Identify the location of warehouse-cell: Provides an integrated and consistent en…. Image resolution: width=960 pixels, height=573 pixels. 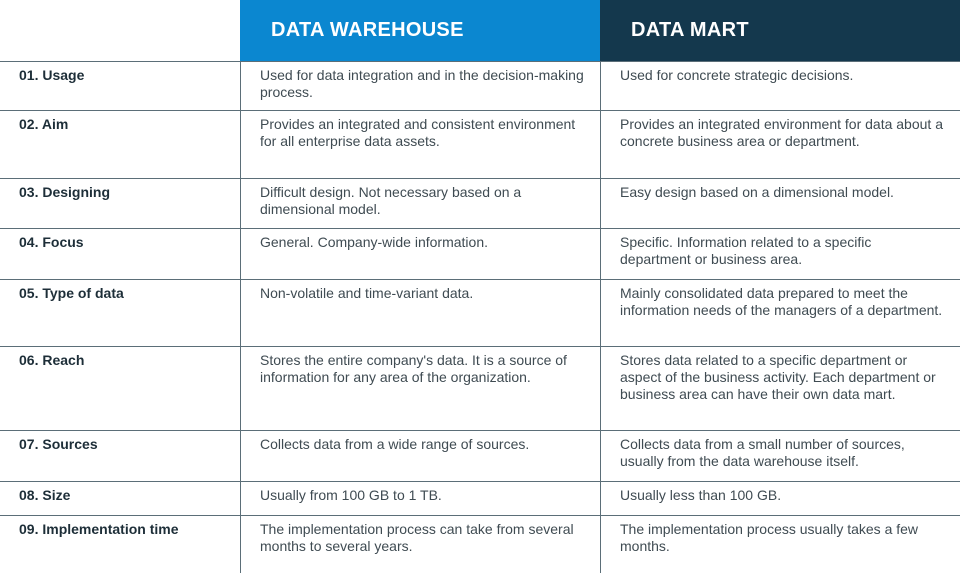
(420, 144).